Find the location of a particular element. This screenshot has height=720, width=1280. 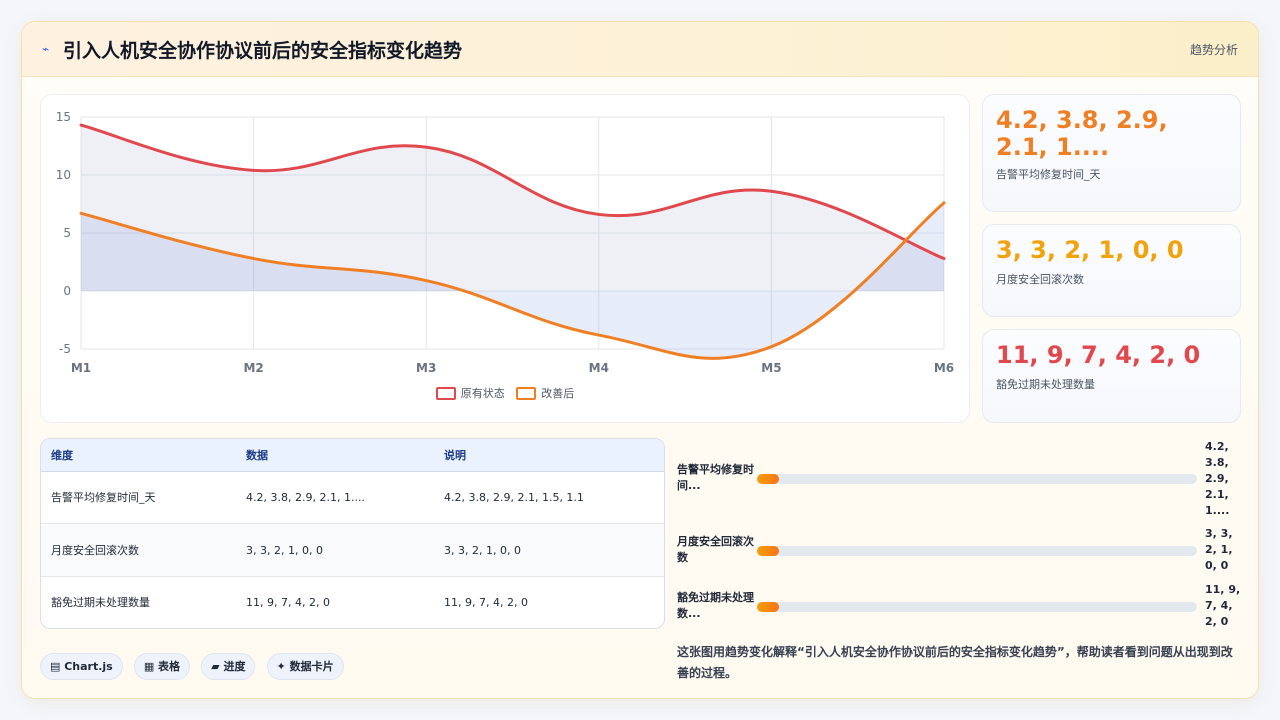

x-tick-label: M4 is located at coordinates (599, 368).